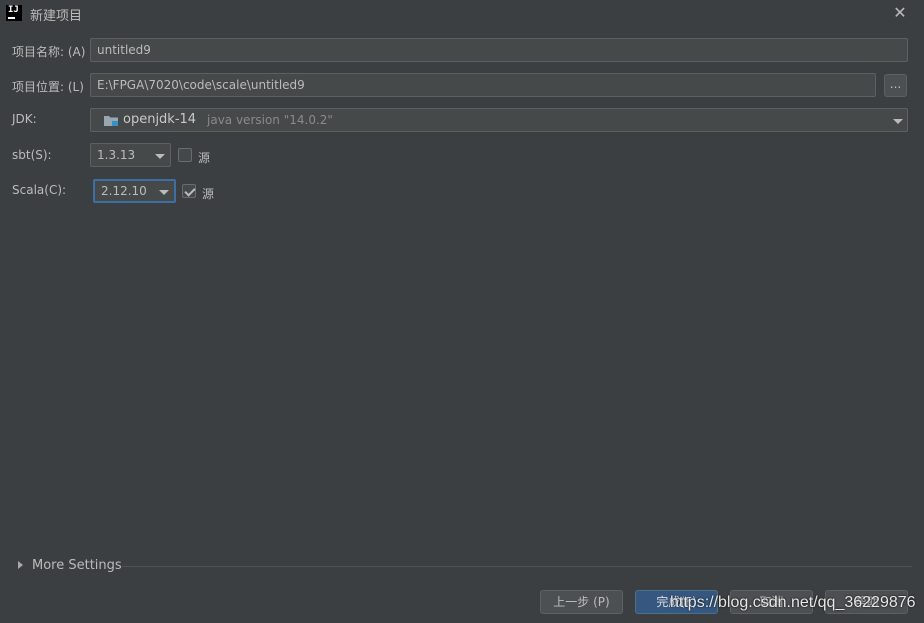  What do you see at coordinates (13, 10) in the screenshot?
I see `app-icon-text: IJ` at bounding box center [13, 10].